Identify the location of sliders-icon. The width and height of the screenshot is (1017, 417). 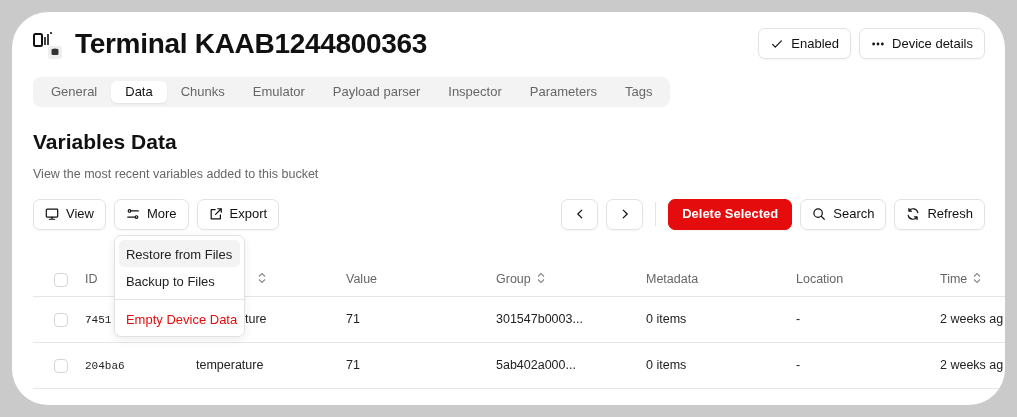
(132, 214).